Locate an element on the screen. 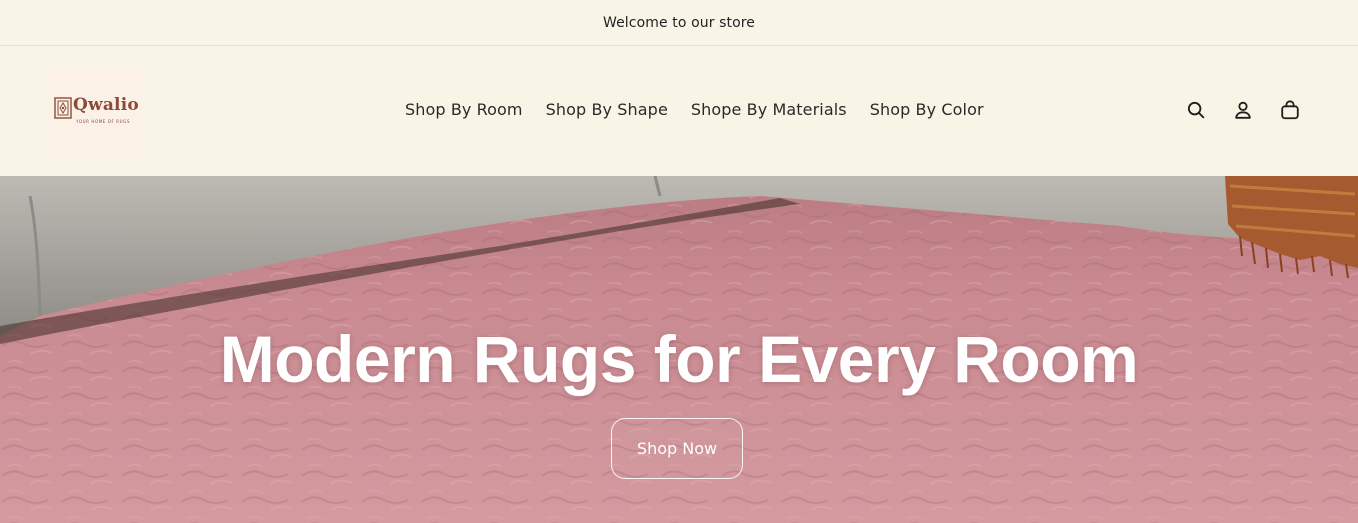 This screenshot has height=523, width=1358. hero-title: Modern Rugs for Every Room is located at coordinates (679, 359).